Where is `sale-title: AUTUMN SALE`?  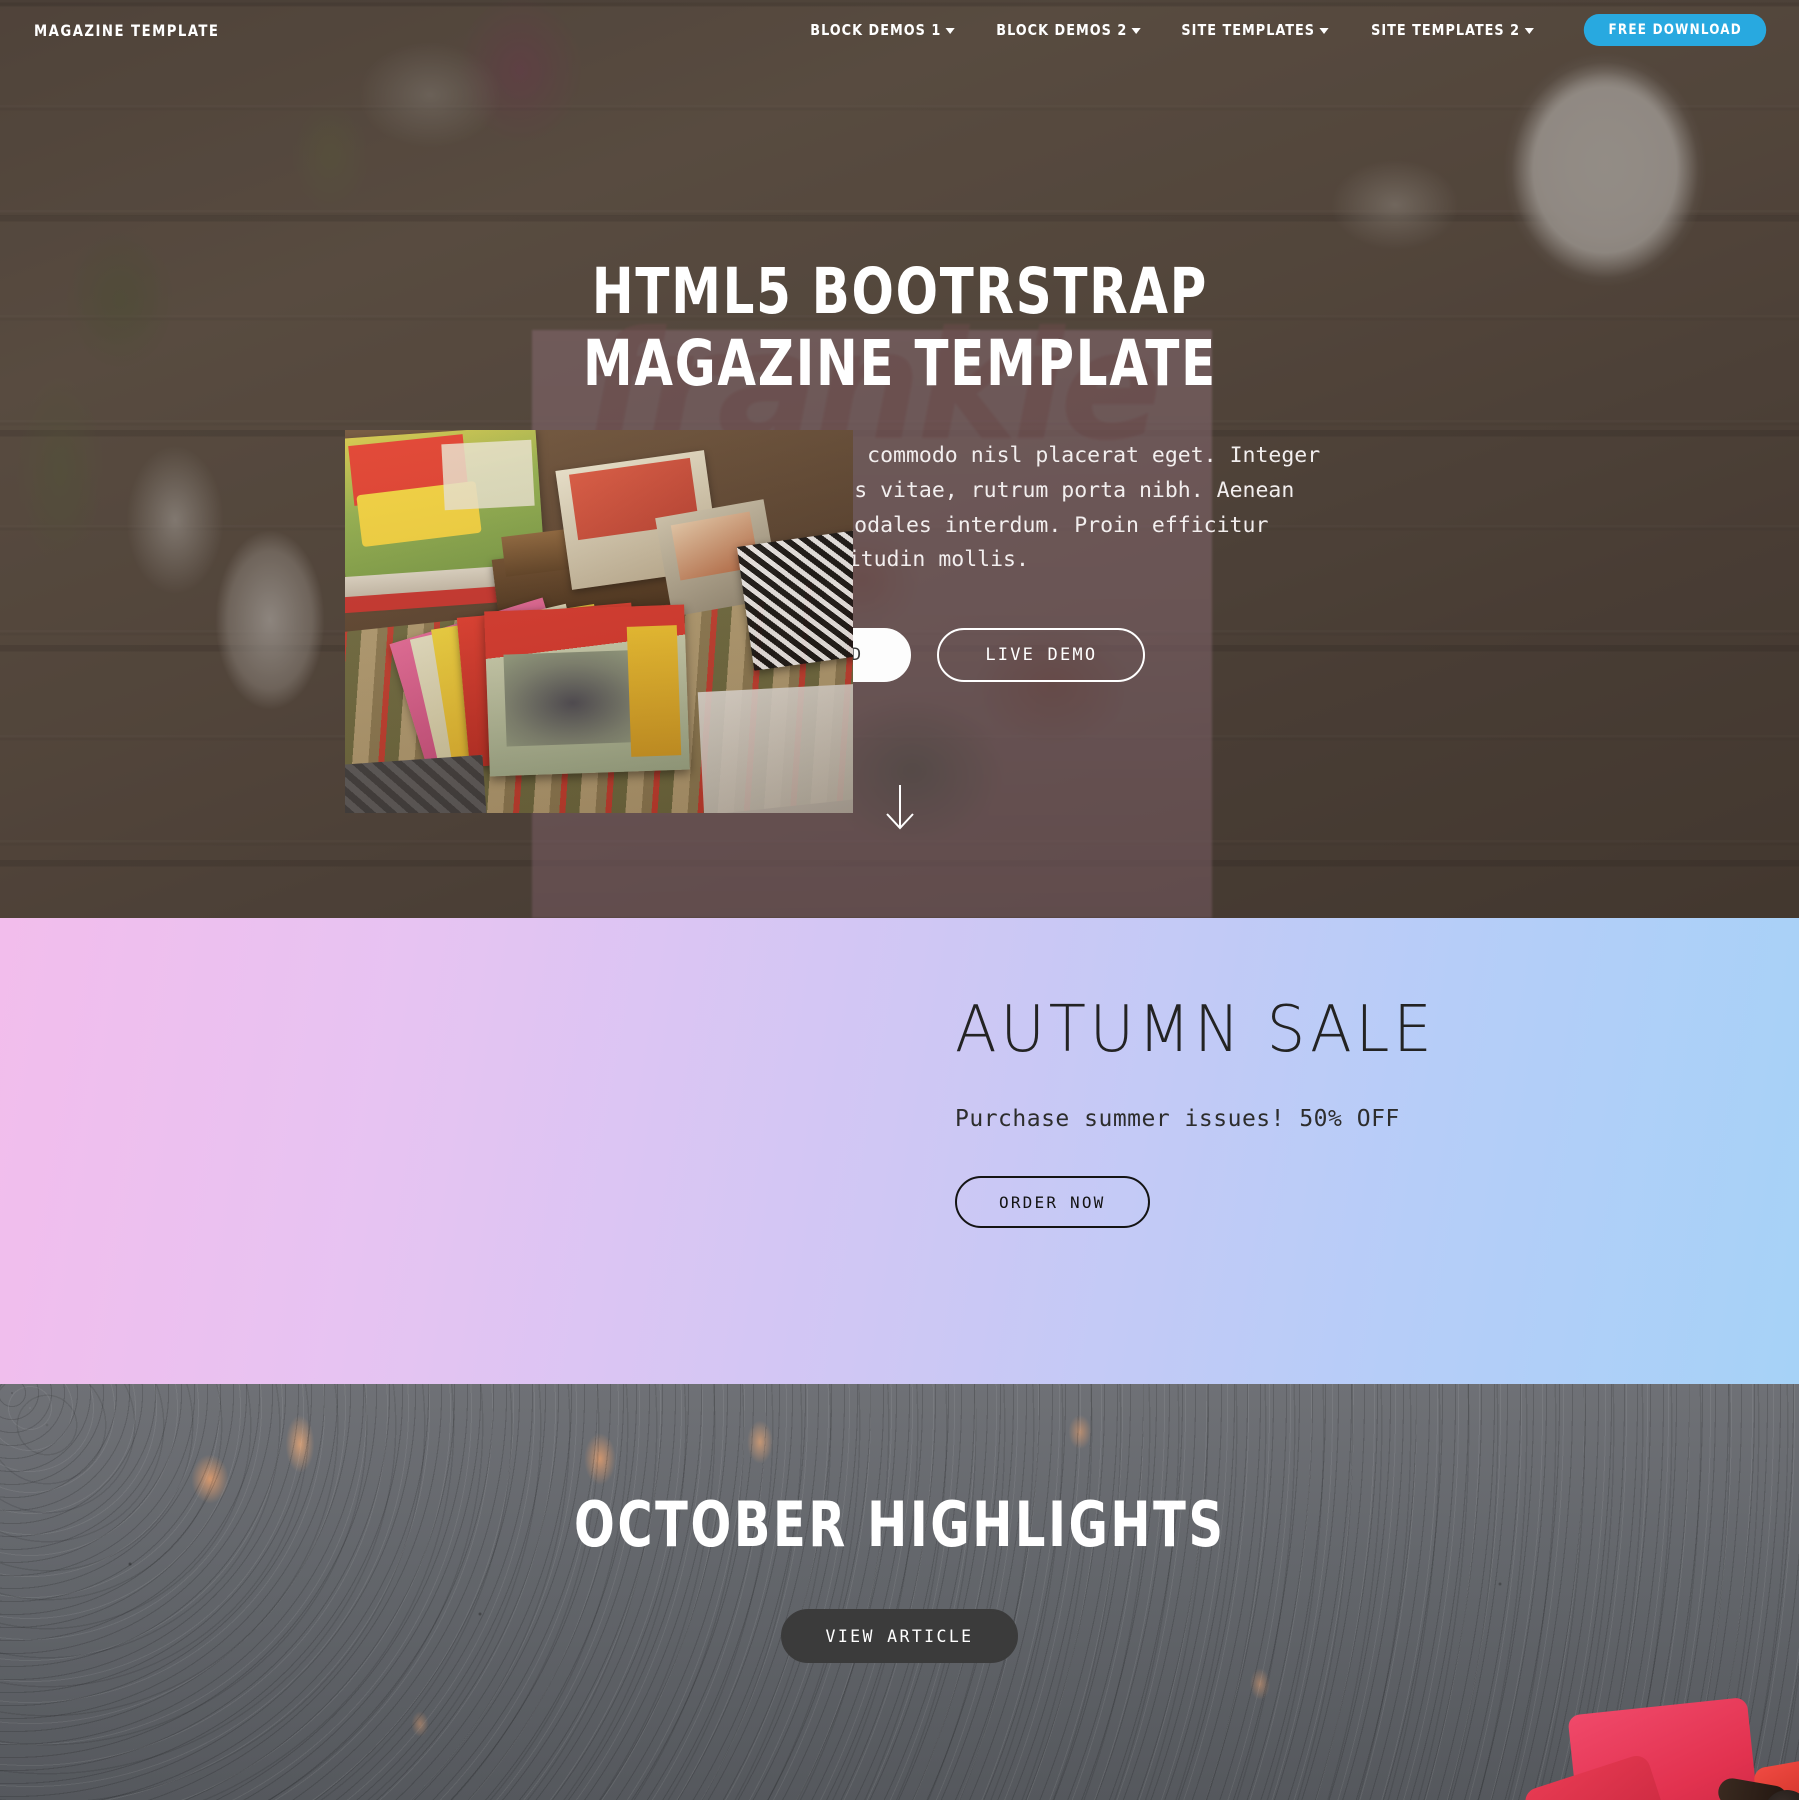
sale-title: AUTUMN SALE is located at coordinates (1195, 1030).